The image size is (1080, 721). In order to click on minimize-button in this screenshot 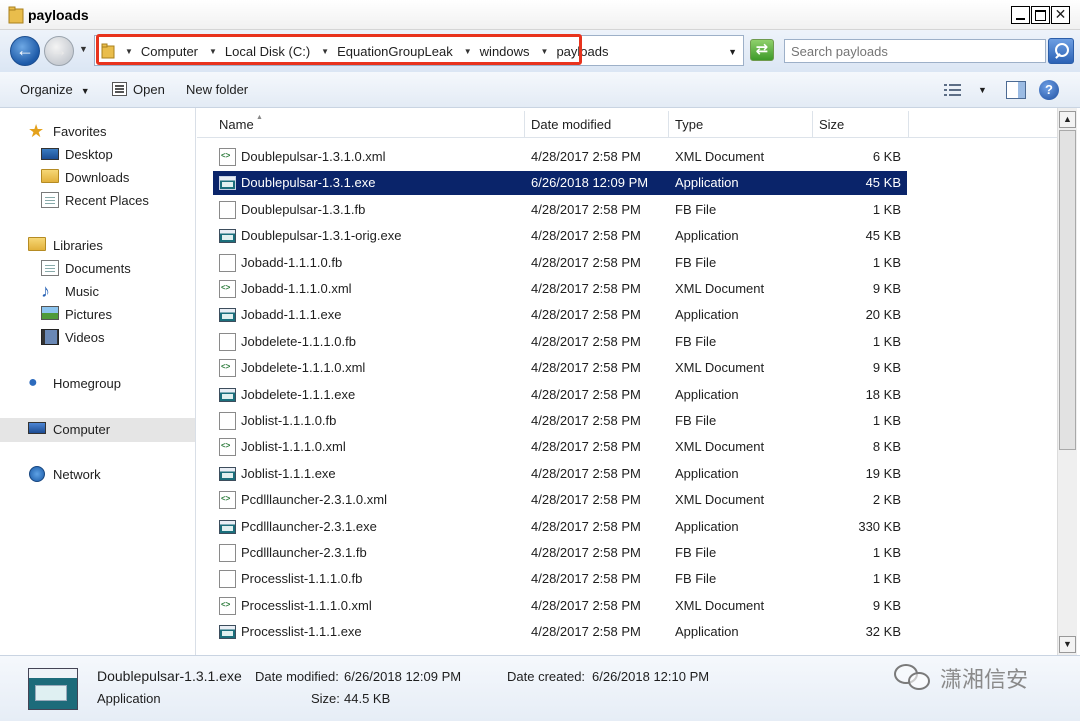, I will do `click(1020, 15)`.